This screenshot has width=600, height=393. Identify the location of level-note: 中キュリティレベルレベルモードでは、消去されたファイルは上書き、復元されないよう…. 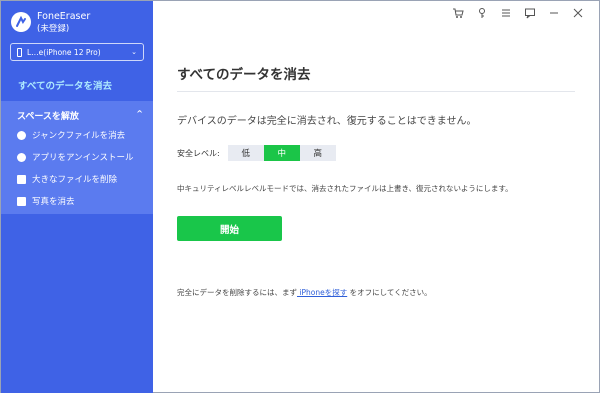
(345, 188).